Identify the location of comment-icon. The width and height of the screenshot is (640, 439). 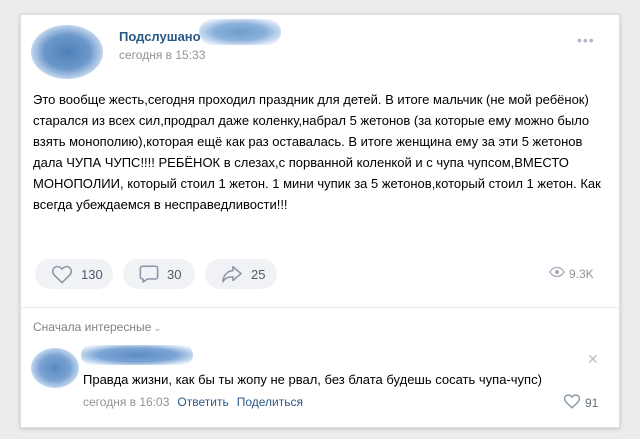
(149, 274).